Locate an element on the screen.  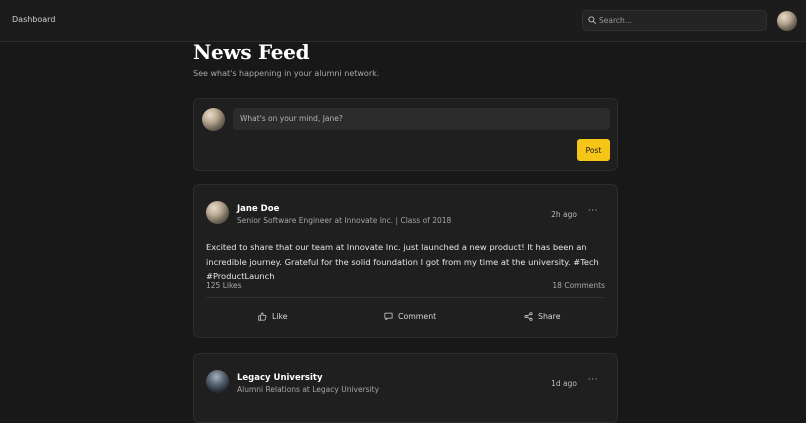
search-icon is located at coordinates (592, 20).